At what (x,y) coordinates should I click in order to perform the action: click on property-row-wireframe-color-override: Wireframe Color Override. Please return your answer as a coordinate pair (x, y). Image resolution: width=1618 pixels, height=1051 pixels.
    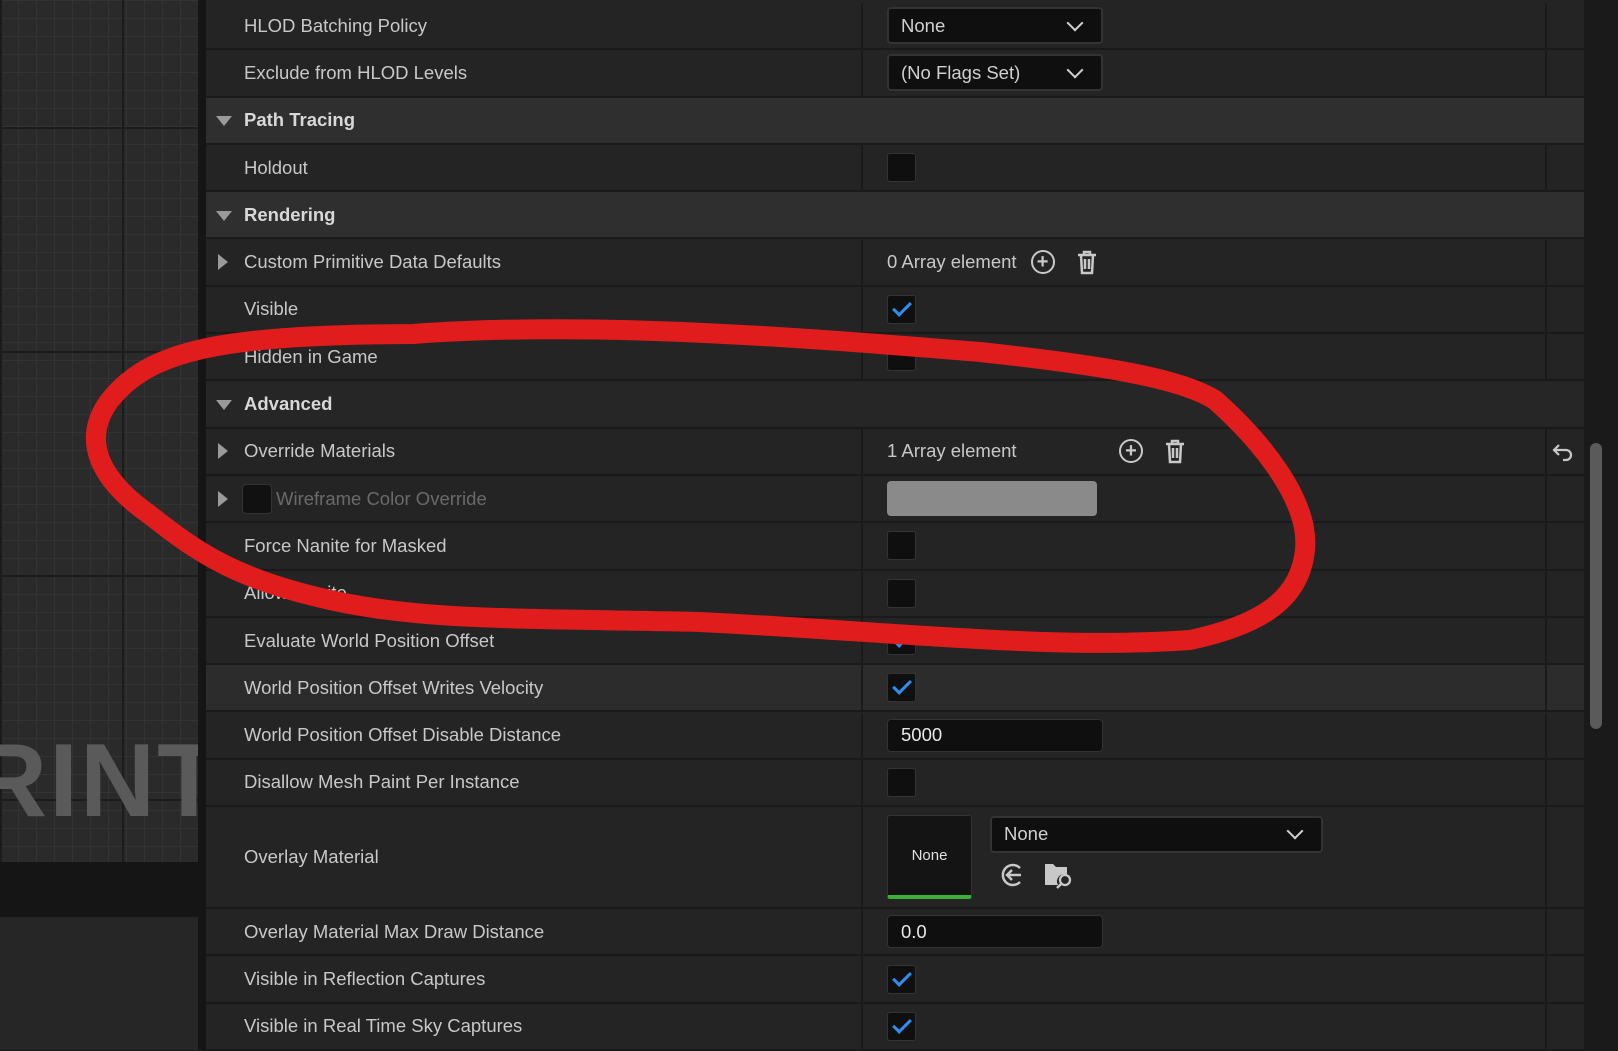
    Looking at the image, I should click on (895, 500).